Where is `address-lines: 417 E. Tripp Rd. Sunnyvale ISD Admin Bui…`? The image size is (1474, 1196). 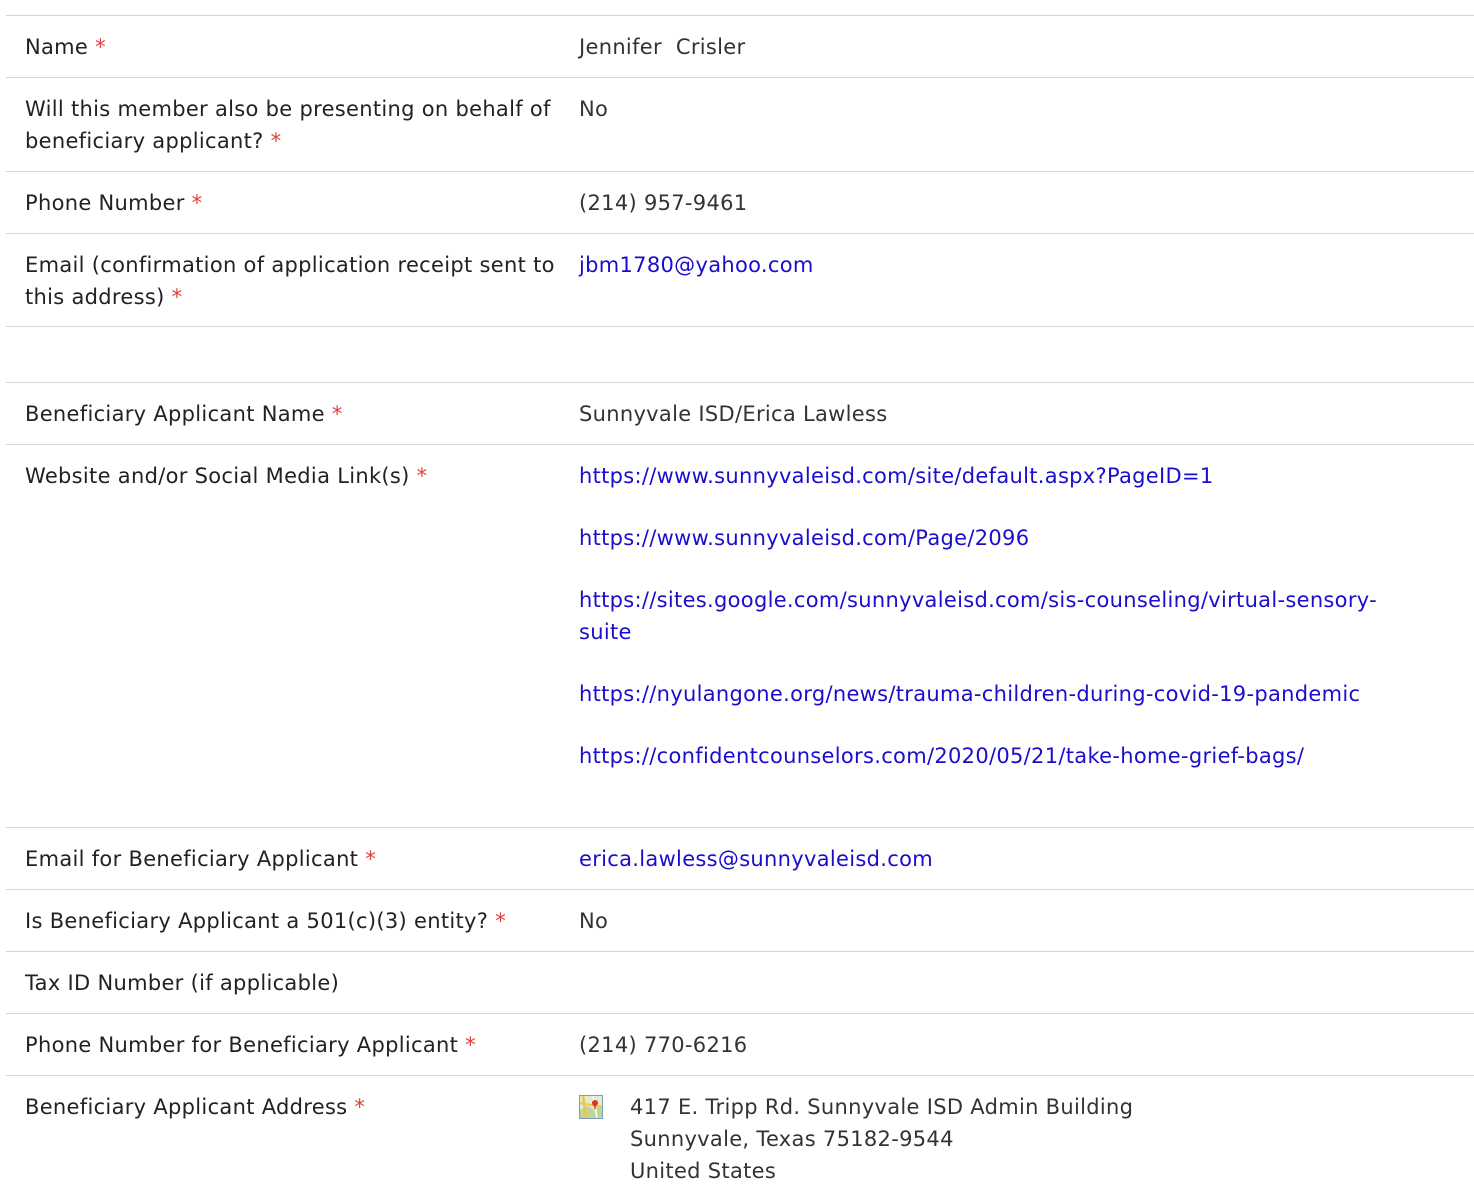 address-lines: 417 E. Tripp Rd. Sunnyvale ISD Admin Bui… is located at coordinates (881, 1139).